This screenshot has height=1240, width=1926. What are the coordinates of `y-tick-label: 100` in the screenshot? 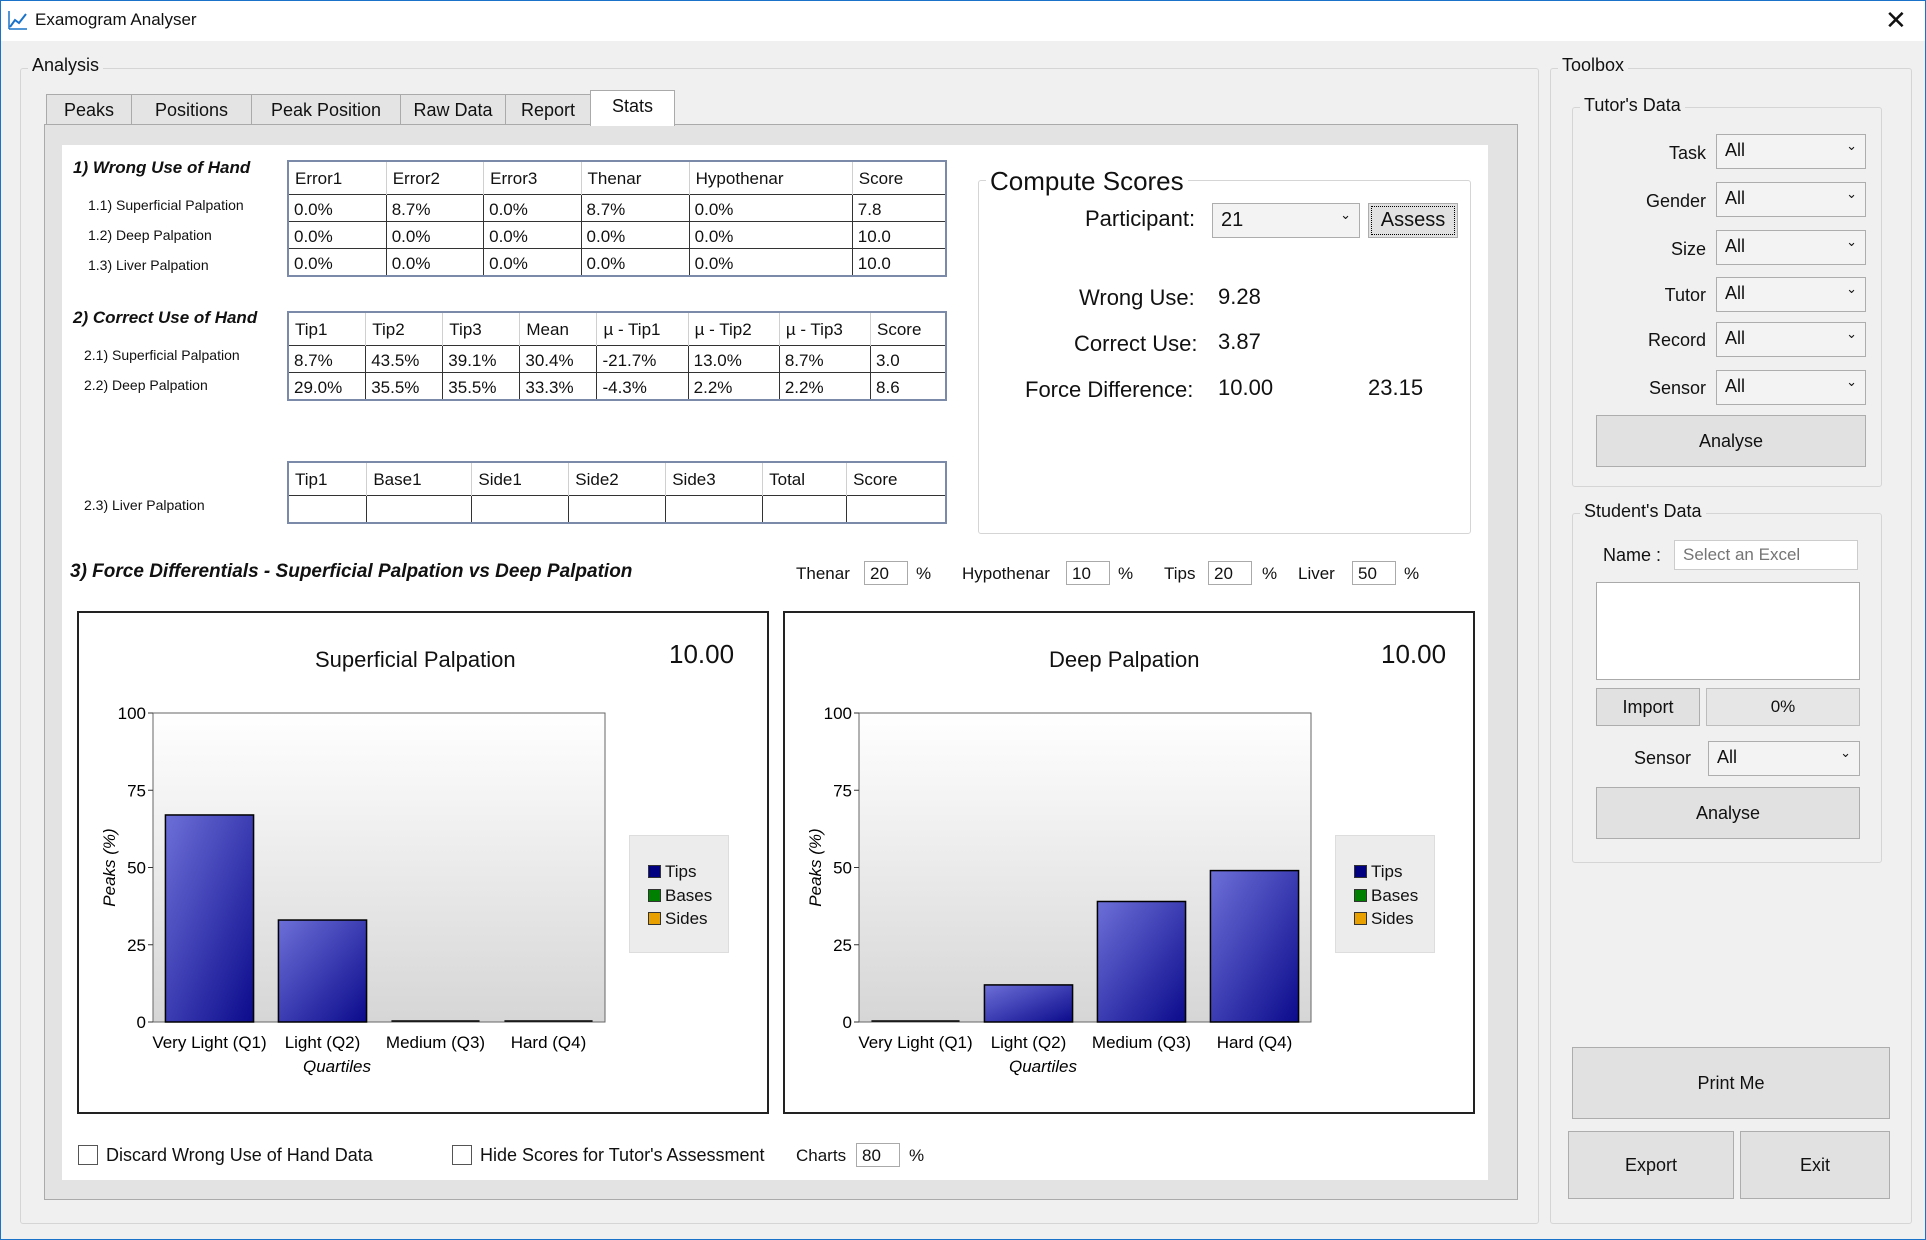 It's located at (838, 713).